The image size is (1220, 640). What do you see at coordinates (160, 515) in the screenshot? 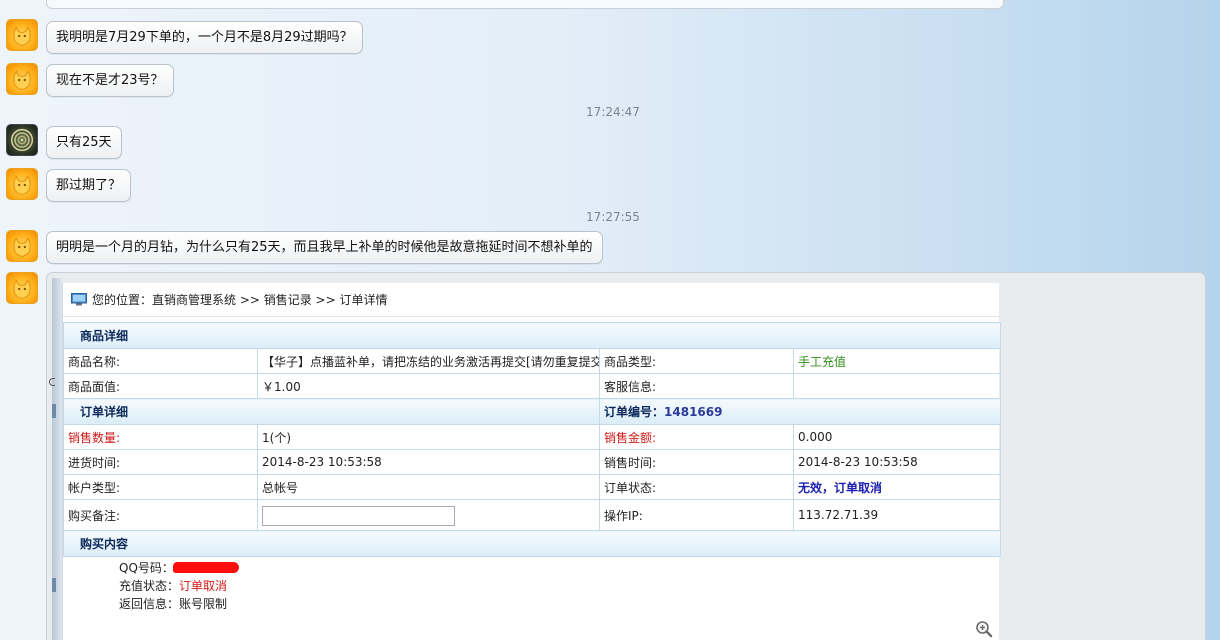
I see `field-label: 购买备注:` at bounding box center [160, 515].